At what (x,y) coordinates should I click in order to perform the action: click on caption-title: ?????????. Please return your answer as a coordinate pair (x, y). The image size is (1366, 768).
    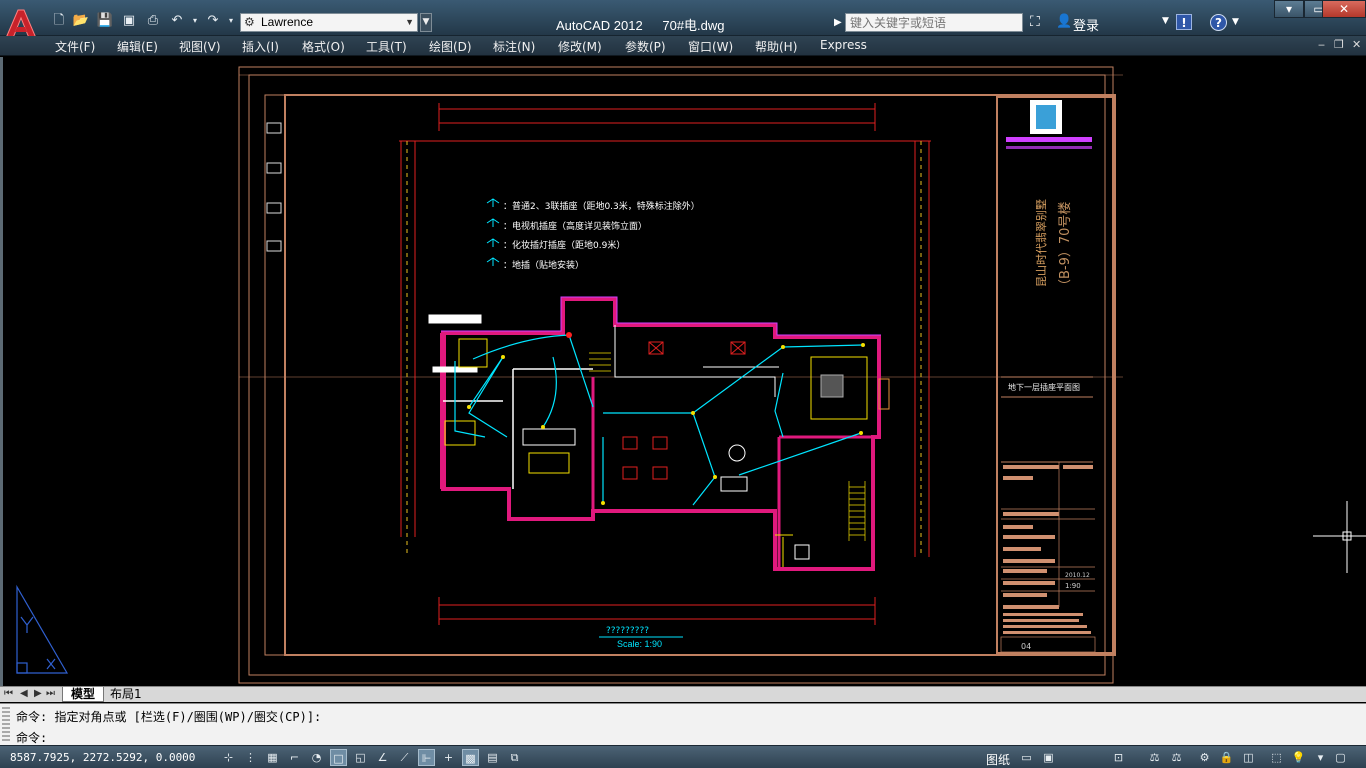
    Looking at the image, I should click on (627, 631).